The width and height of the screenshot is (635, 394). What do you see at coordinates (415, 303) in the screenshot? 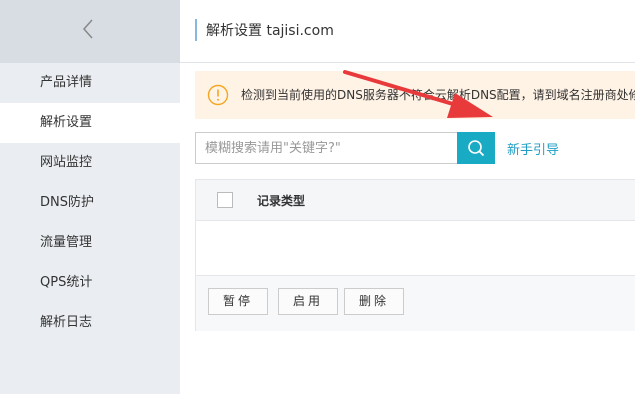
I see `table-footer: 暂停 启用 删除` at bounding box center [415, 303].